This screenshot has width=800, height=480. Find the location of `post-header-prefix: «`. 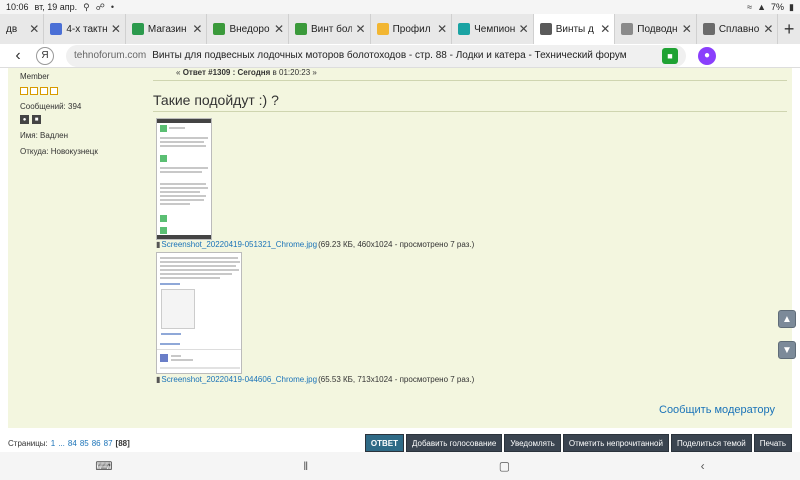

post-header-prefix: « is located at coordinates (178, 72).